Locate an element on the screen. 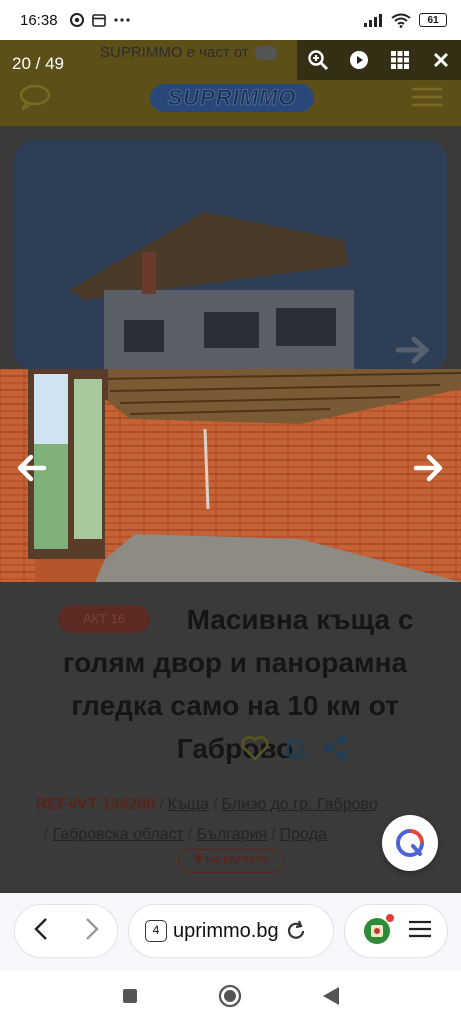 The image size is (461, 1024). back-triangle-icon is located at coordinates (331, 998).